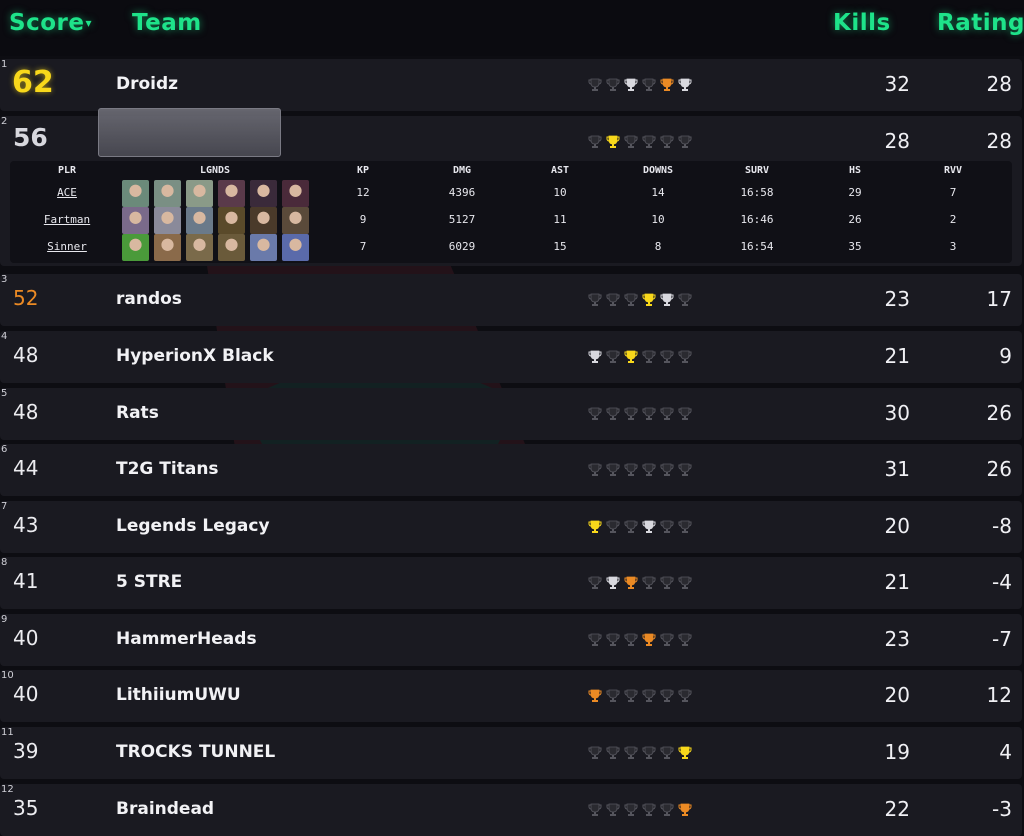 Image resolution: width=1024 pixels, height=836 pixels. What do you see at coordinates (511, 357) in the screenshot?
I see `team-row: 4 48 HyperionX Black 21 9` at bounding box center [511, 357].